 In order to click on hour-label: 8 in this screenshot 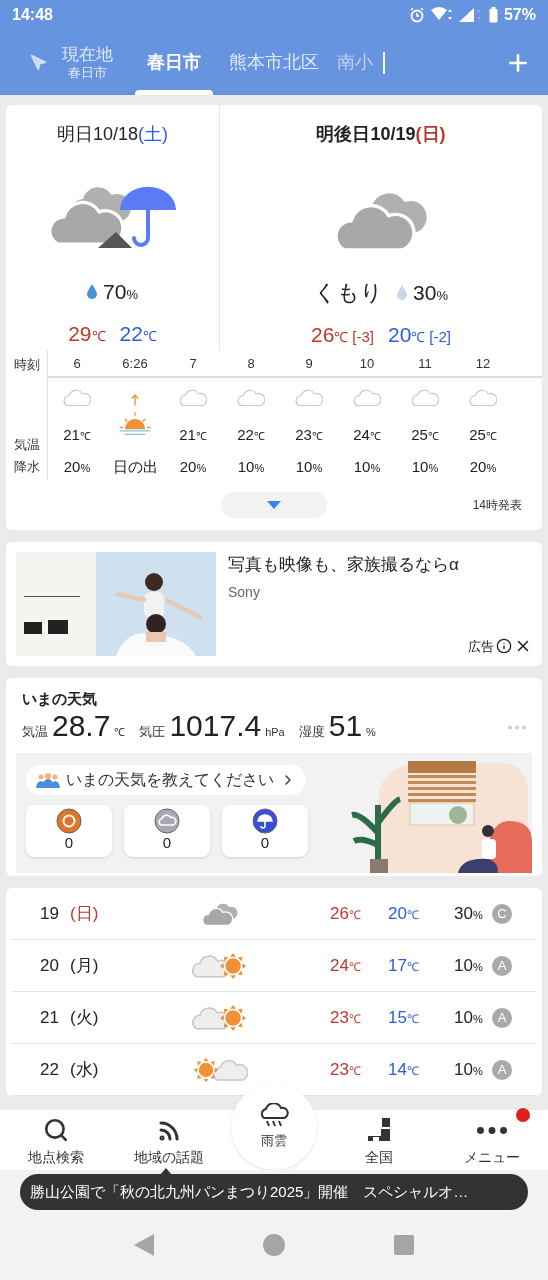, I will do `click(251, 364)`.